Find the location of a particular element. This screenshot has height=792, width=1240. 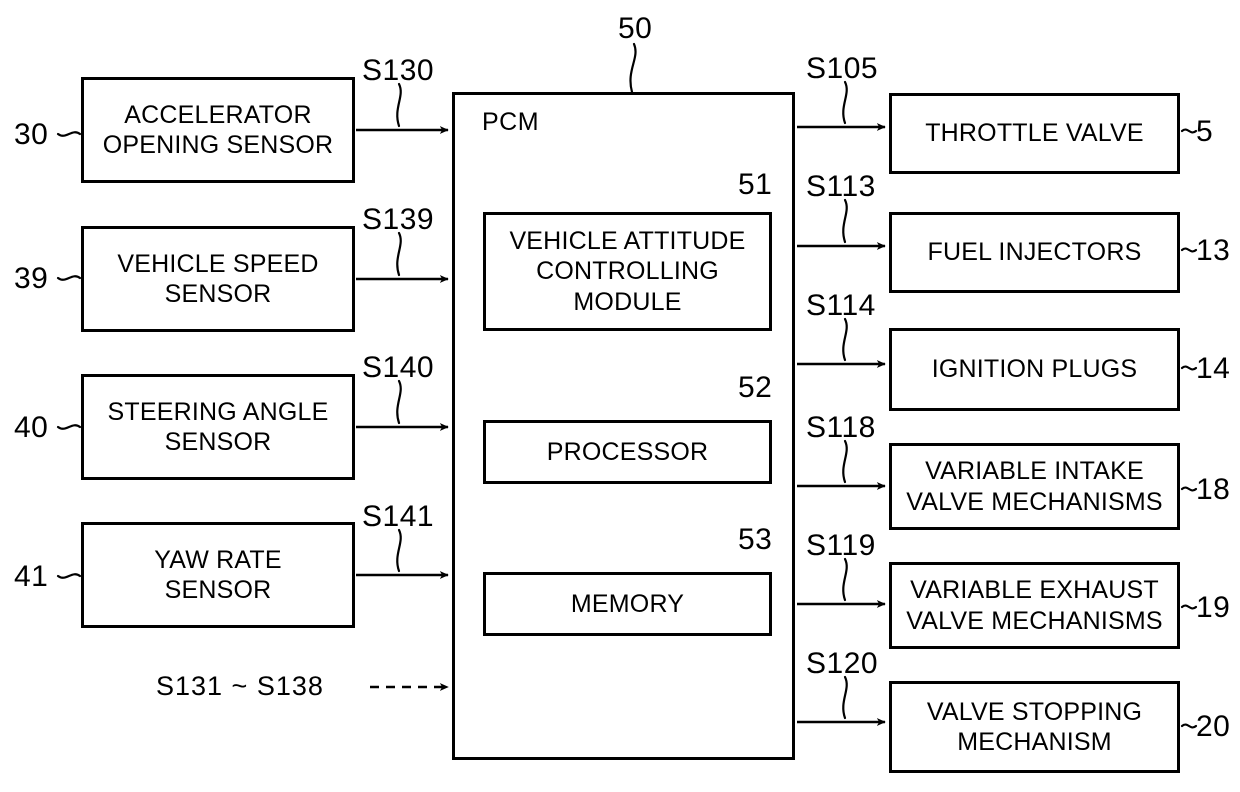

sensor-box-accelerator-opening-sensor: ACCELERATOR OPENING SENSOR is located at coordinates (218, 130).